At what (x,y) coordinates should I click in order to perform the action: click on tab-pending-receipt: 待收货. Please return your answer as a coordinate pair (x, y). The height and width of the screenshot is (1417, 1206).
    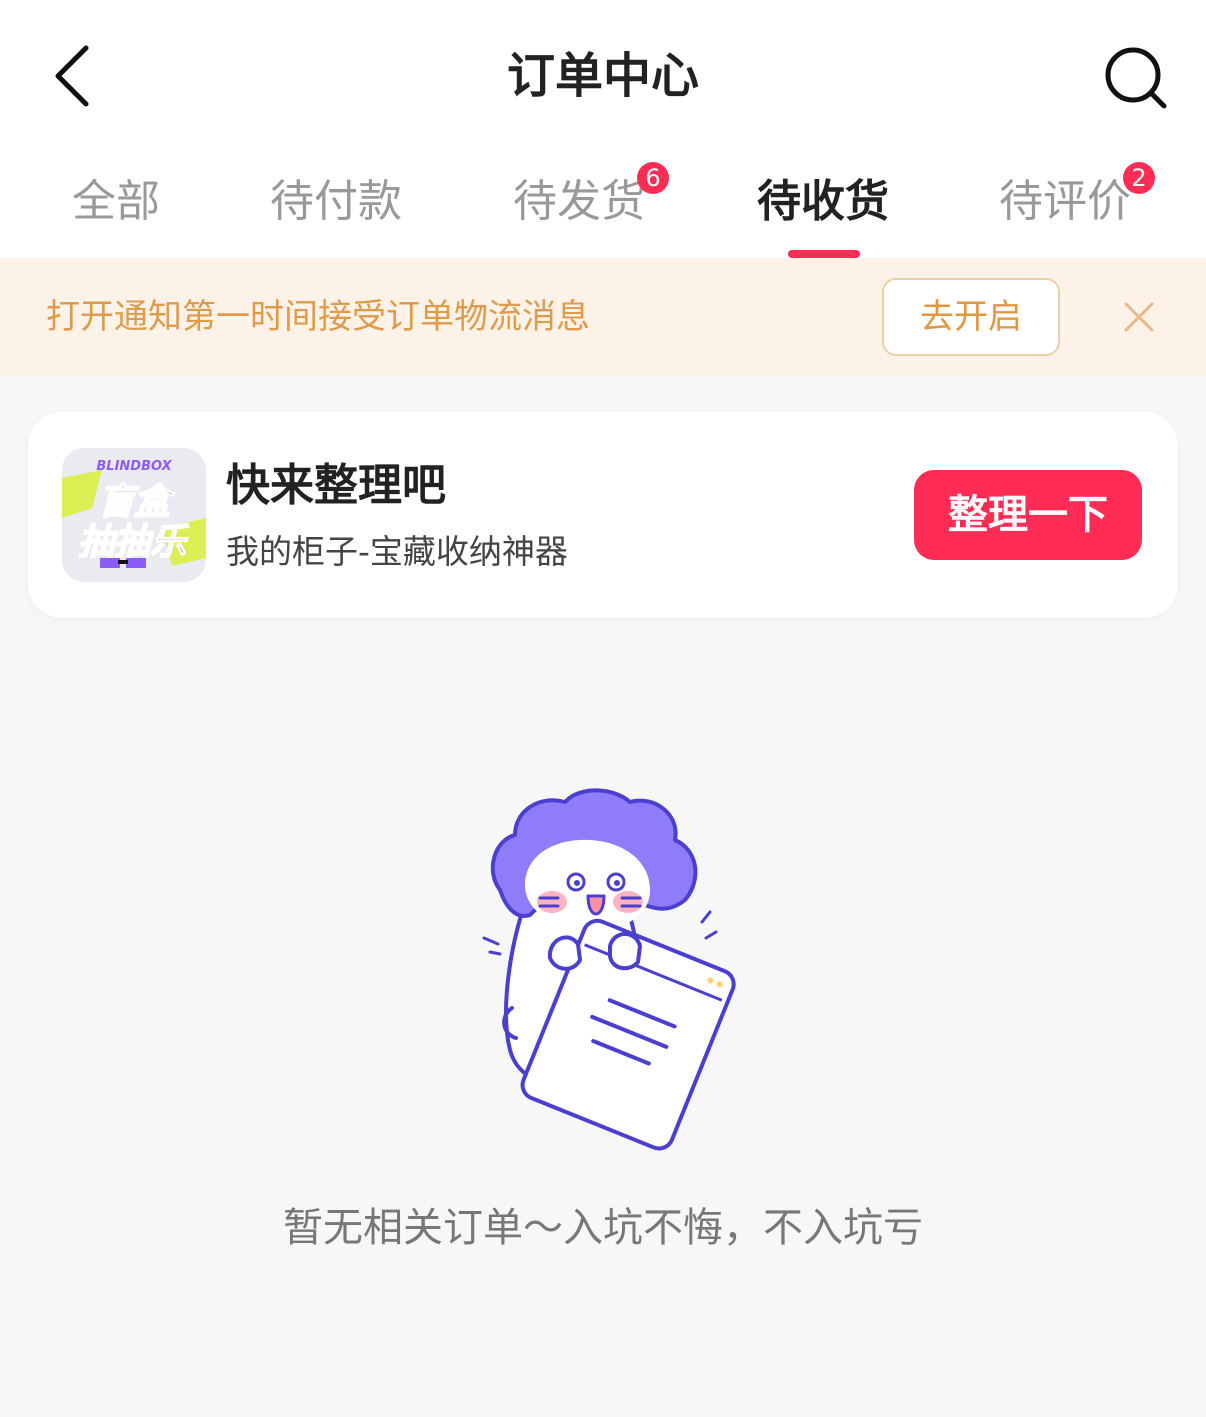
    Looking at the image, I should click on (823, 202).